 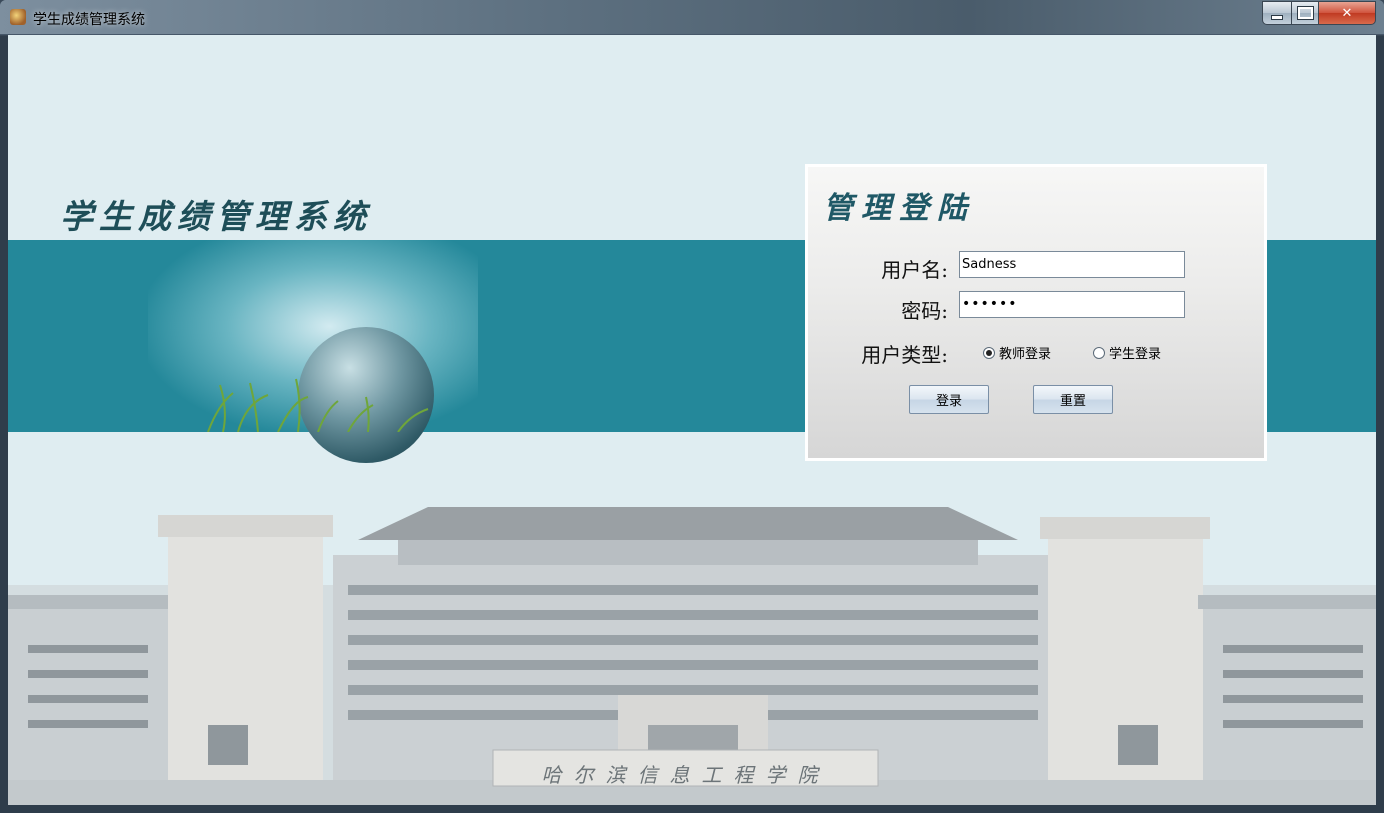 I want to click on password-input: ••••••, so click(x=1072, y=304).